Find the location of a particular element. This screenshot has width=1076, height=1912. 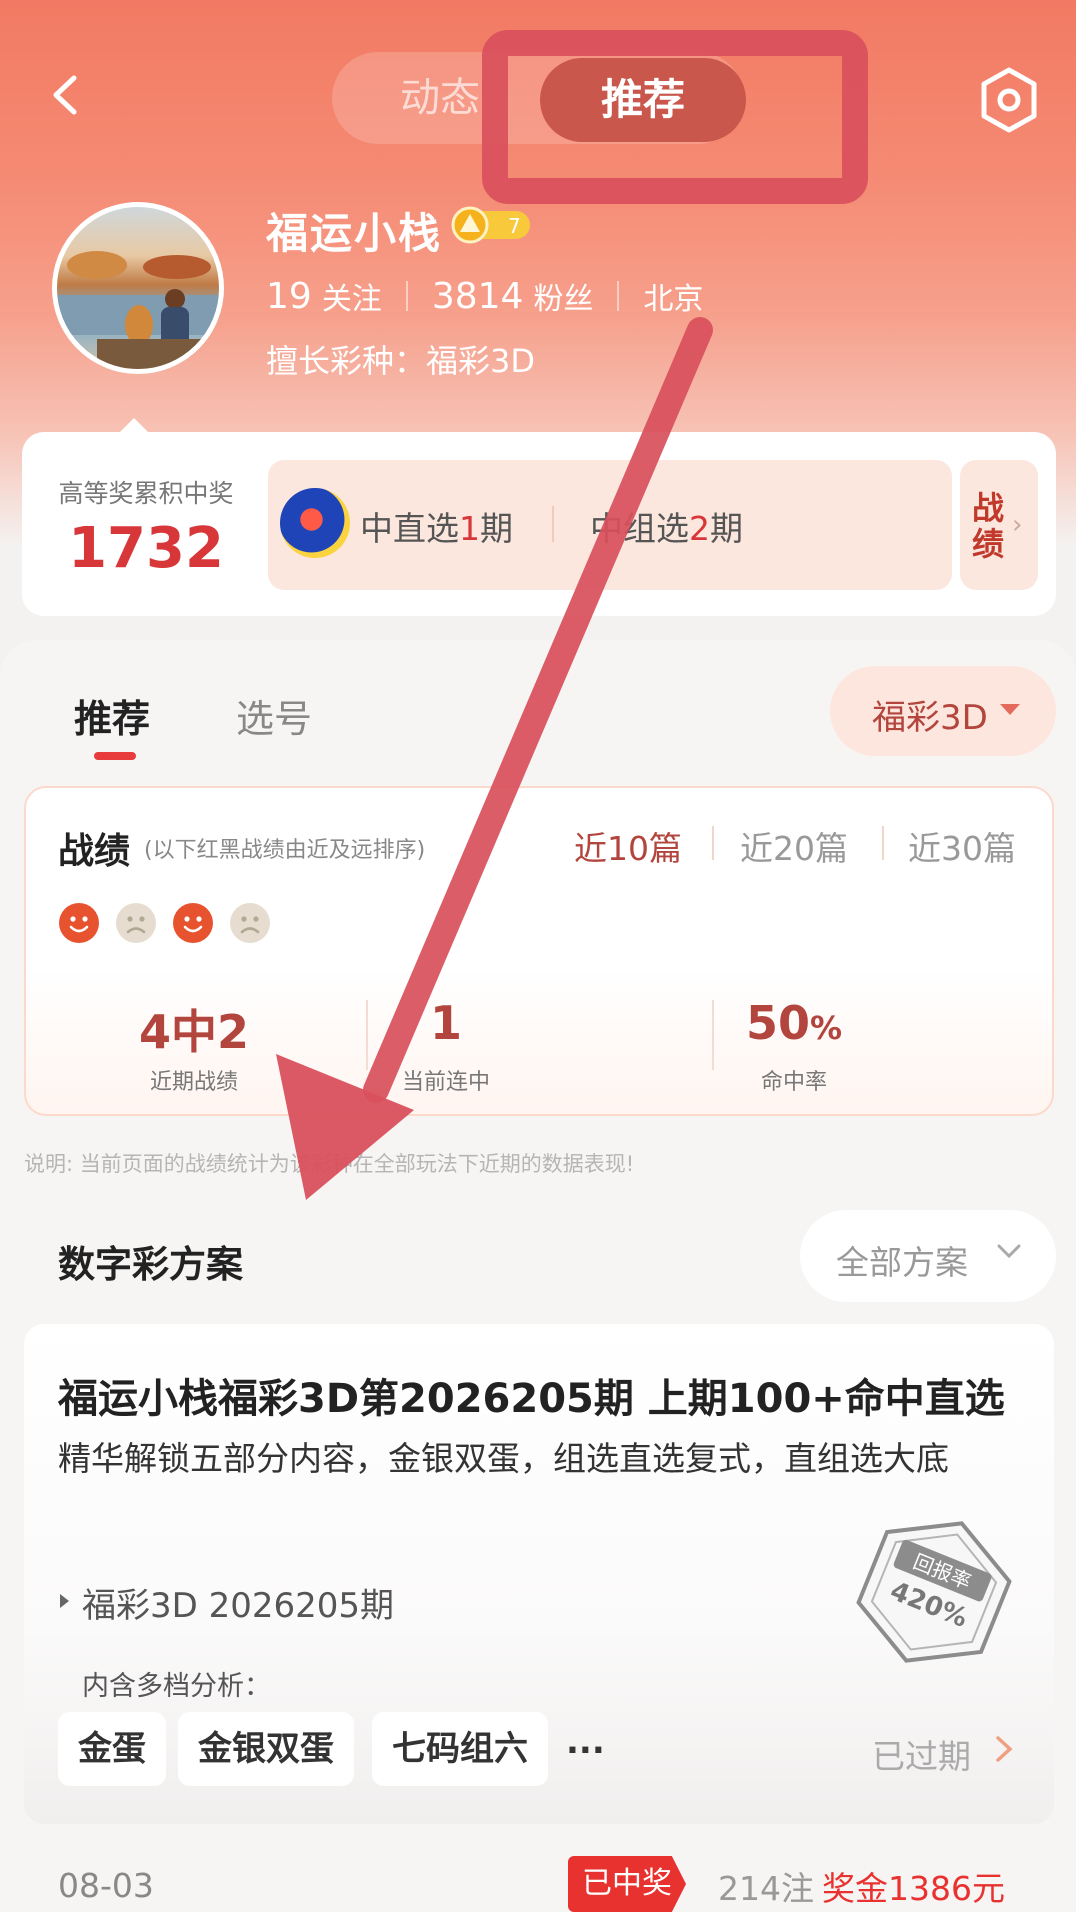

avatar is located at coordinates (138, 288).